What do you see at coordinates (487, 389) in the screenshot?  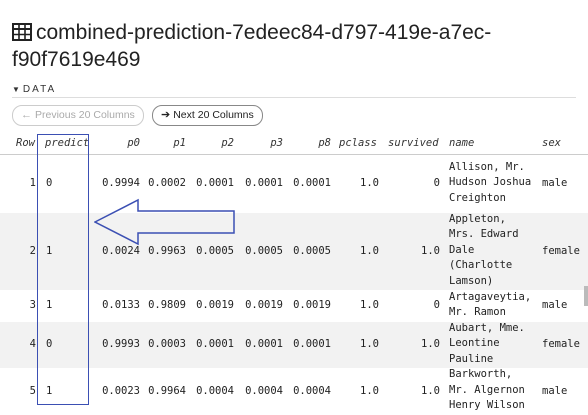 I see `name-cell-line: Mr. Algernon` at bounding box center [487, 389].